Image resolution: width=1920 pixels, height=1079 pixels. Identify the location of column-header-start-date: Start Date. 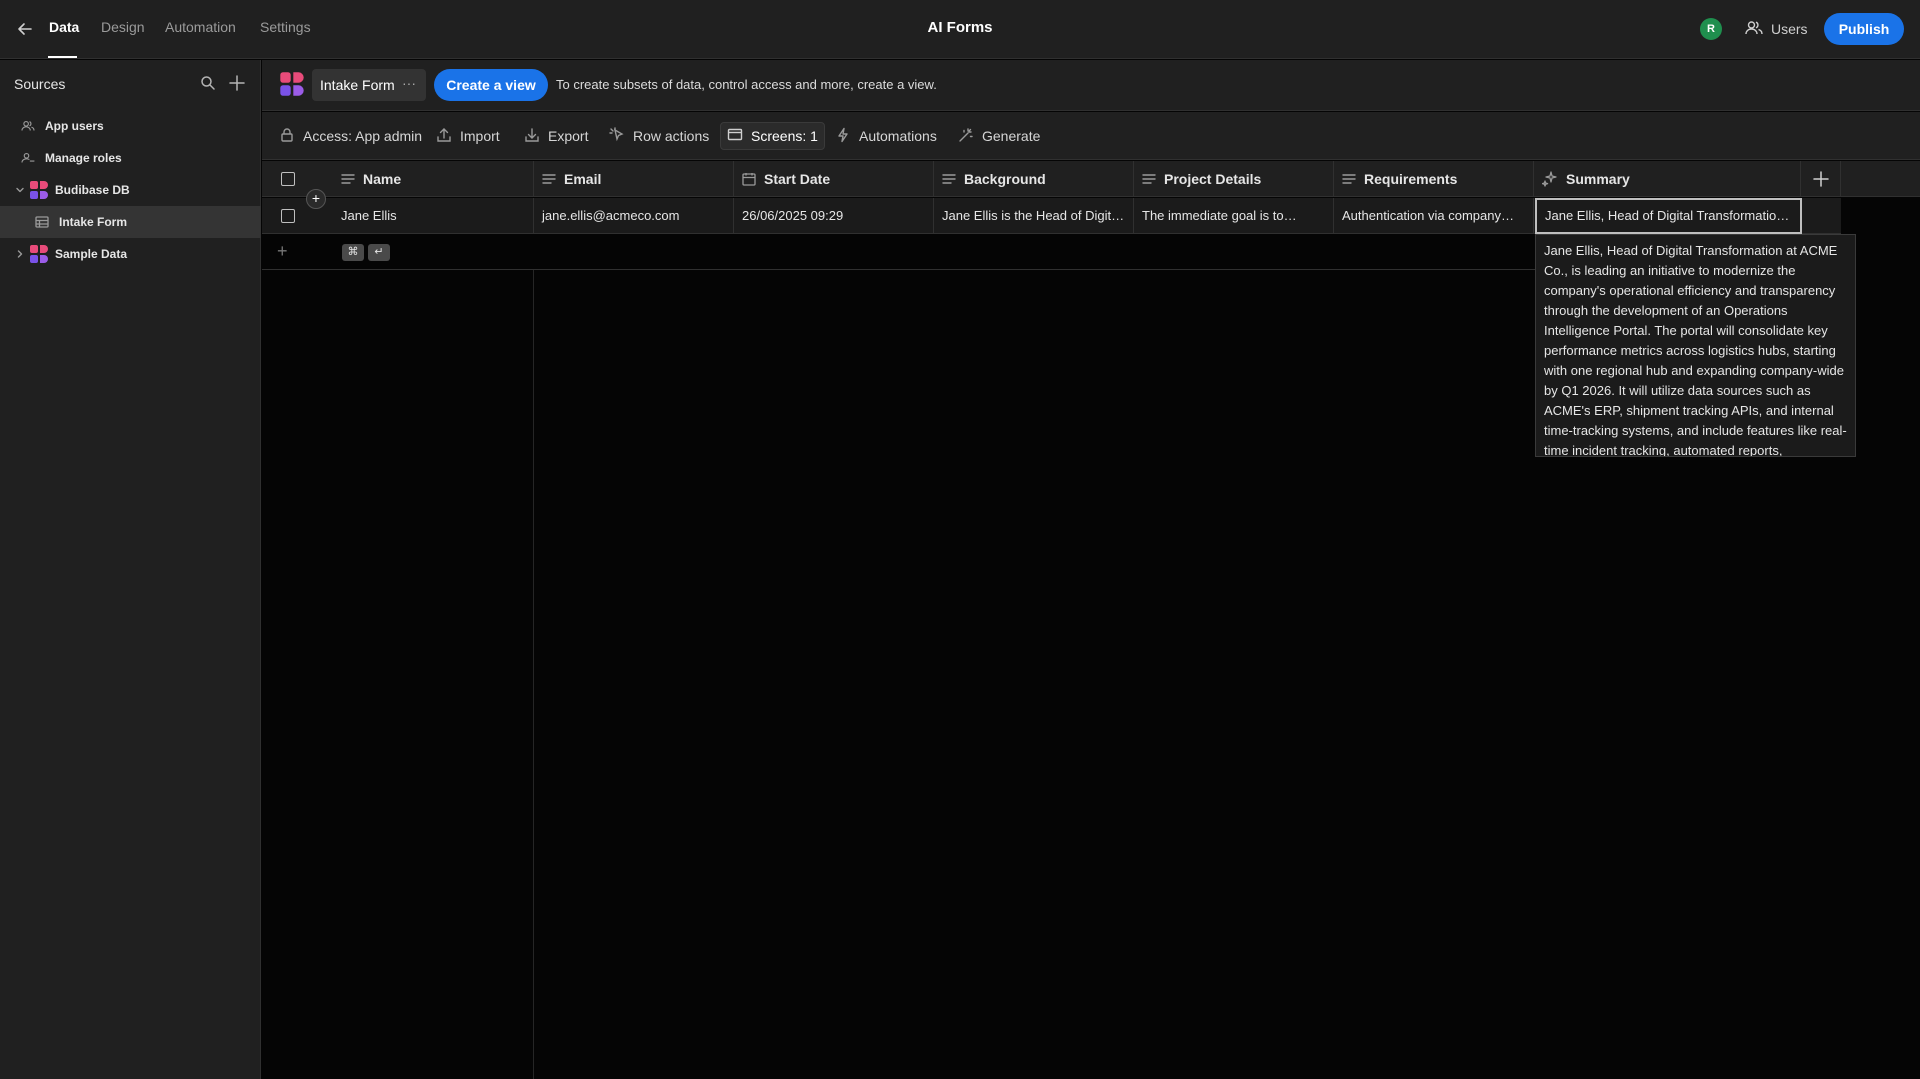
(834, 179).